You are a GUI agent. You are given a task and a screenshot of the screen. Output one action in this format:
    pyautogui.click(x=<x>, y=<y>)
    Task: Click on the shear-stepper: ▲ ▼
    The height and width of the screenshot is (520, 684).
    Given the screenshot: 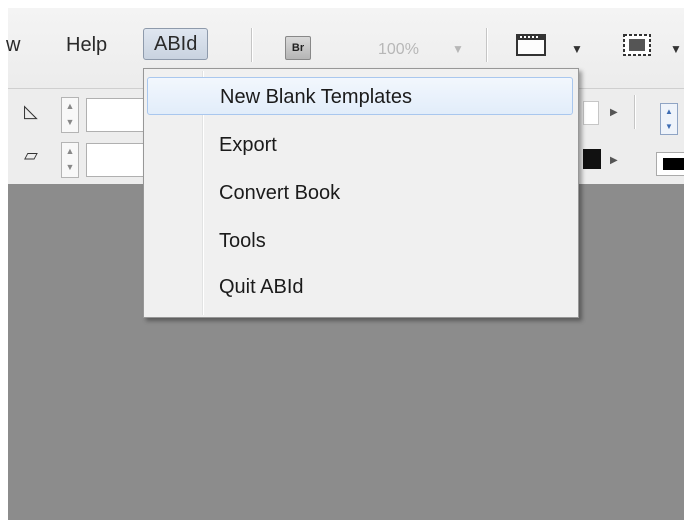 What is the action you would take?
    pyautogui.click(x=70, y=160)
    